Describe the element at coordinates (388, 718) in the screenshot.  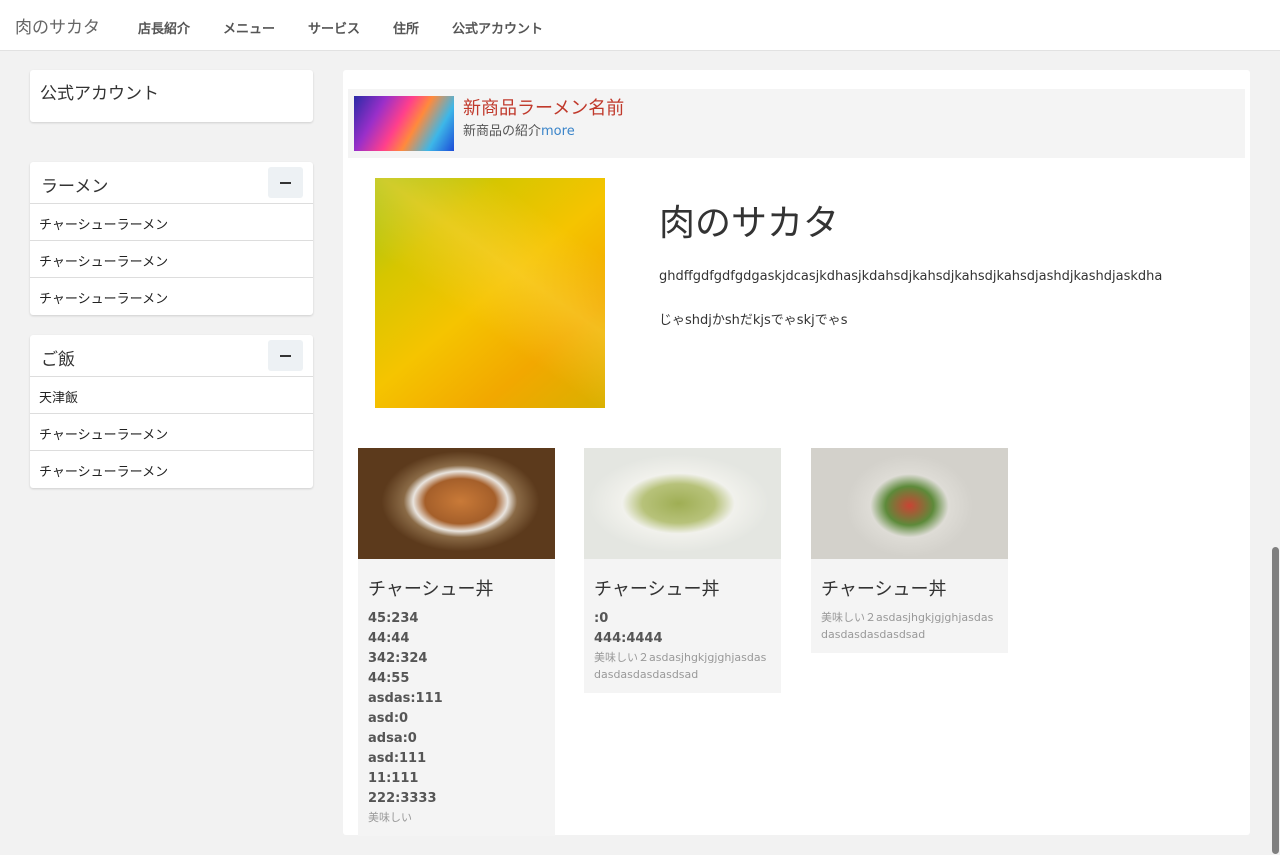
I see `product-attribute: asd:0` at that location.